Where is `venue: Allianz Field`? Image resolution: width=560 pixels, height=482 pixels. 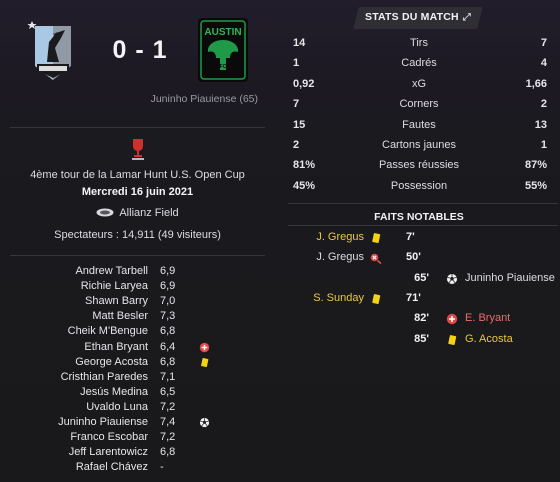 venue: Allianz Field is located at coordinates (137, 213).